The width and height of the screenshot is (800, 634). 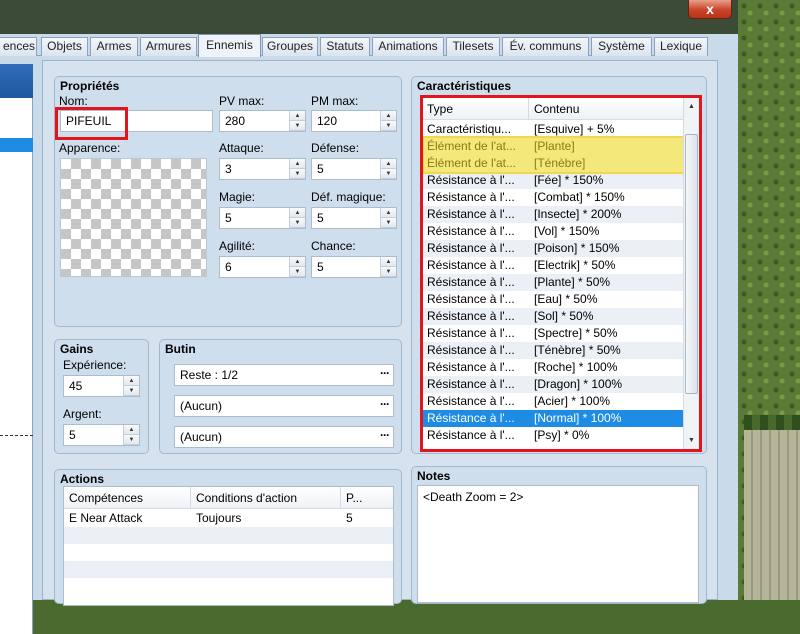 I want to click on agility-down-icon: ▼, so click(x=297, y=272).